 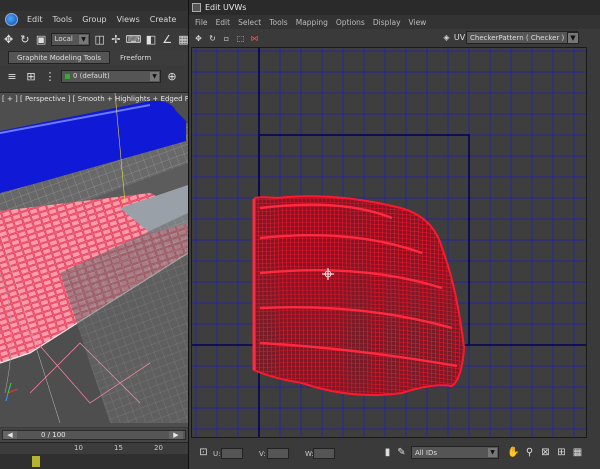 What do you see at coordinates (203, 452) in the screenshot?
I see `absolute-mode-icon: ⊡` at bounding box center [203, 452].